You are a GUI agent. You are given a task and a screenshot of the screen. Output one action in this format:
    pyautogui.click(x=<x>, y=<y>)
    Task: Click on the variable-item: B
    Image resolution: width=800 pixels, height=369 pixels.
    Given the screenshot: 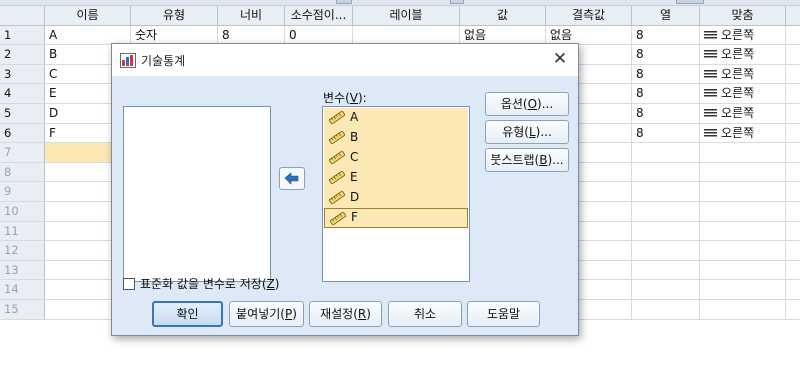 What is the action you would take?
    pyautogui.click(x=396, y=138)
    